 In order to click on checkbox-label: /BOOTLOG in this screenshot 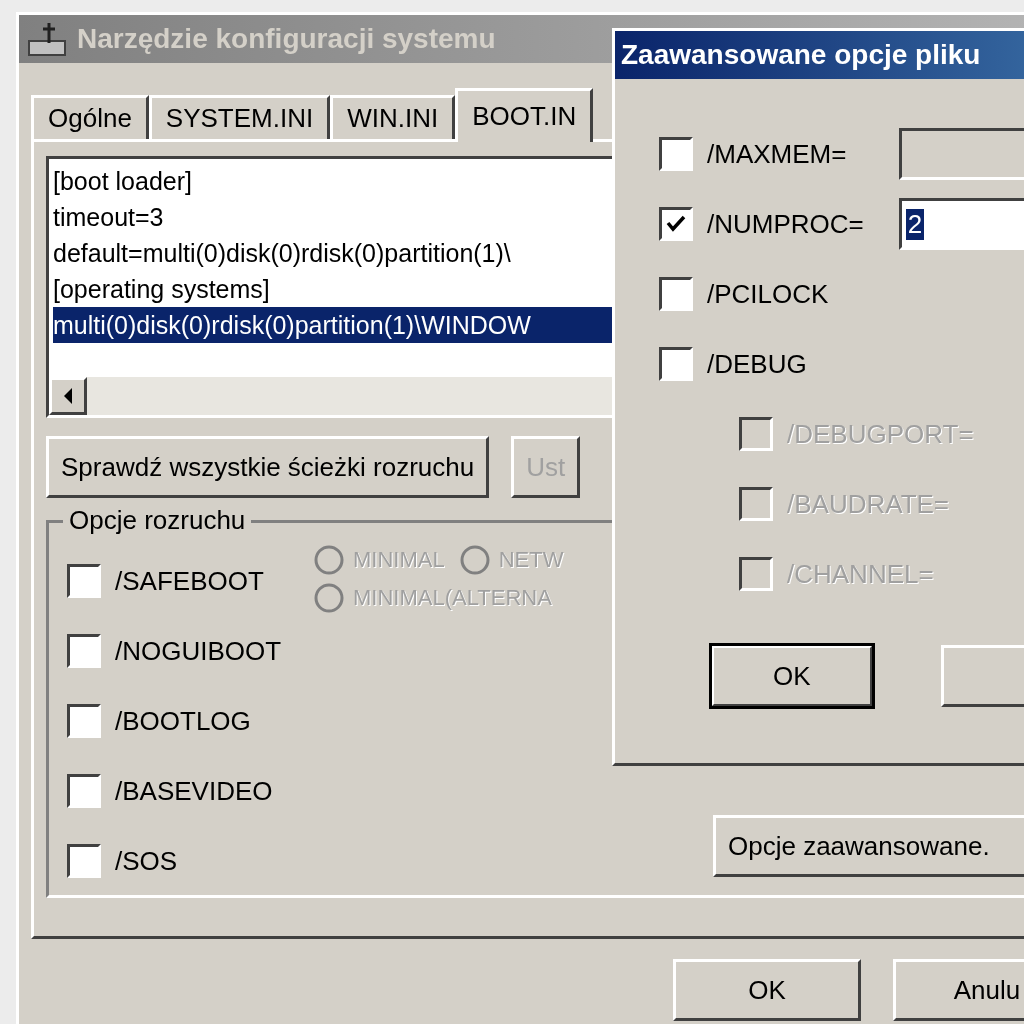, I will do `click(183, 721)`.